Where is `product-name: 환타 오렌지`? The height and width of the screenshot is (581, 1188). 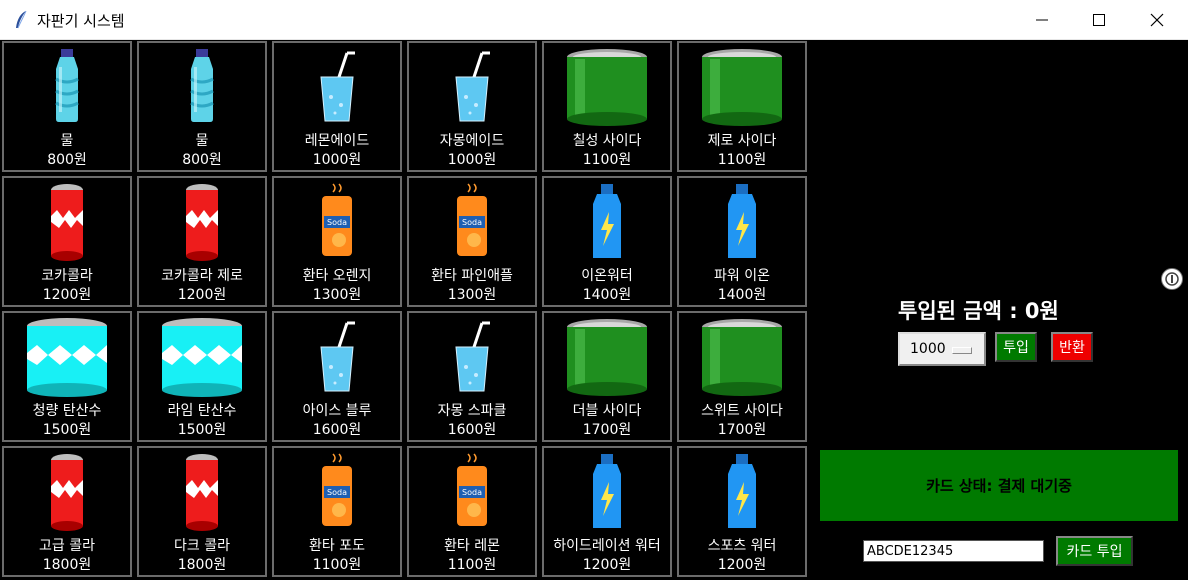 product-name: 환타 오렌지 is located at coordinates (337, 276).